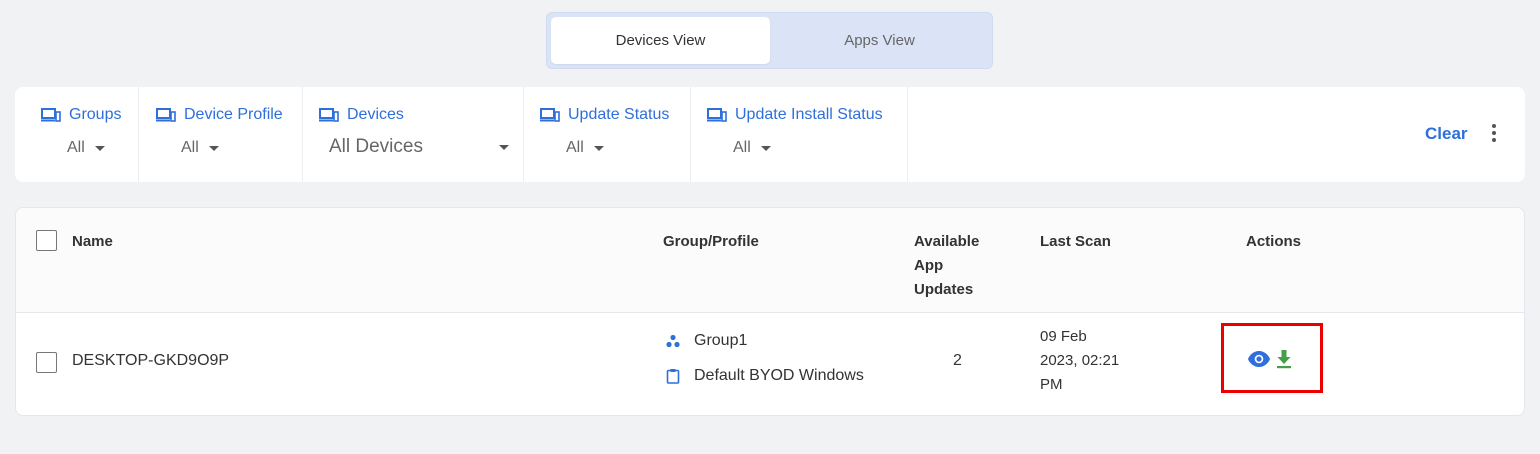 The height and width of the screenshot is (454, 1540). What do you see at coordinates (752, 148) in the screenshot?
I see `filter-update-install-status-select: All` at bounding box center [752, 148].